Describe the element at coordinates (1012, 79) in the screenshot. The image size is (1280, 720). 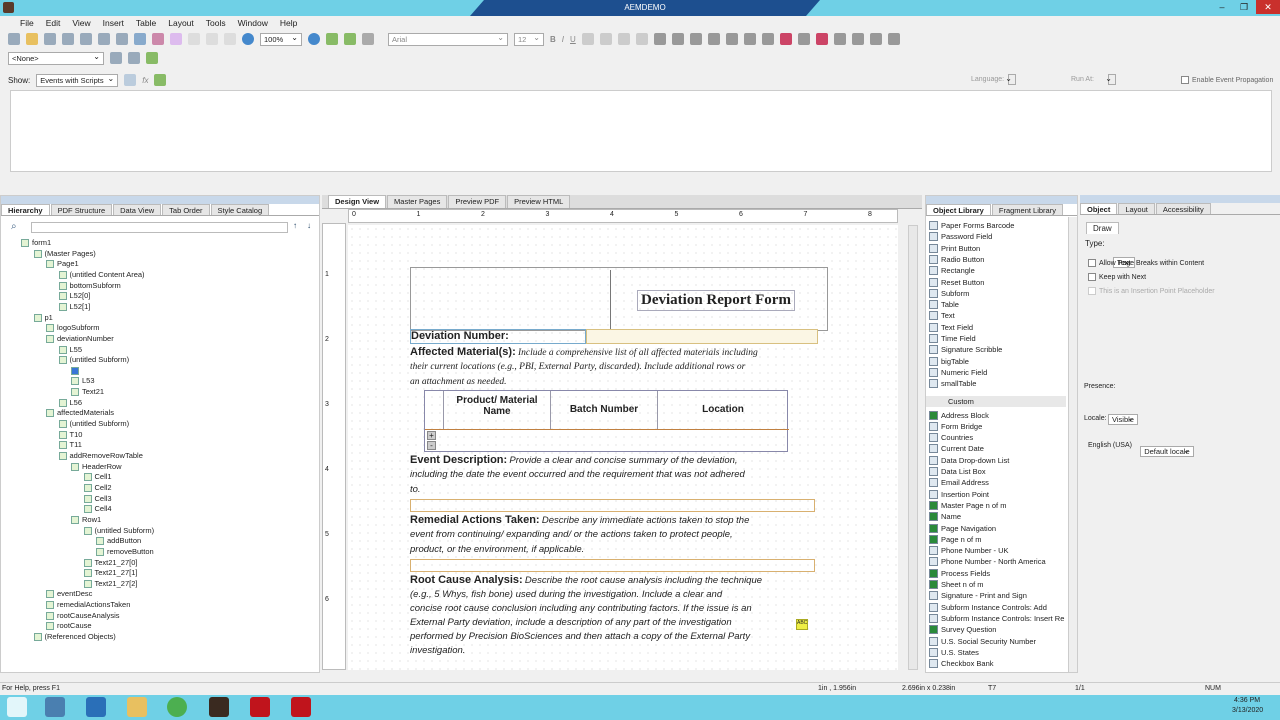
I see `language-select` at that location.